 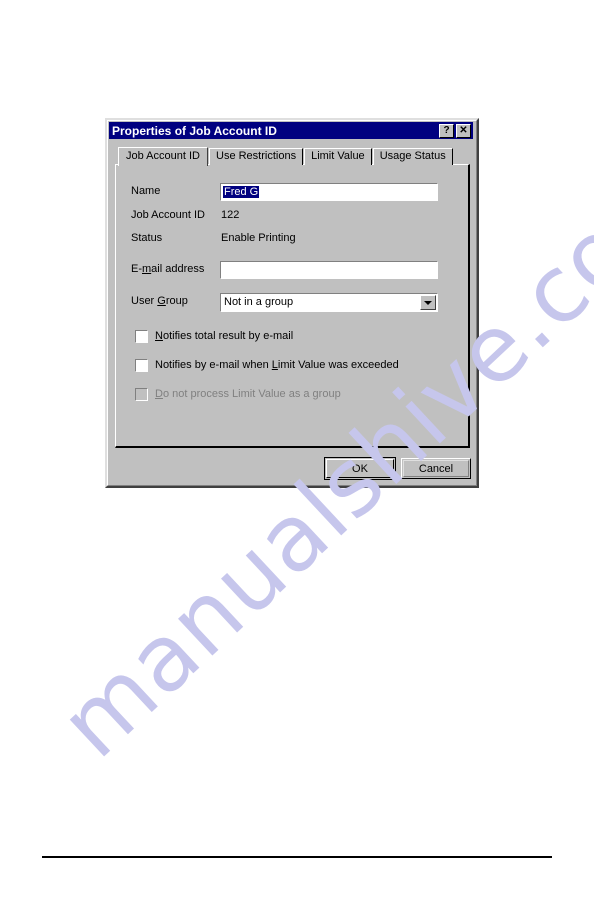 I want to click on user-group-select: Not in a group, so click(x=329, y=302).